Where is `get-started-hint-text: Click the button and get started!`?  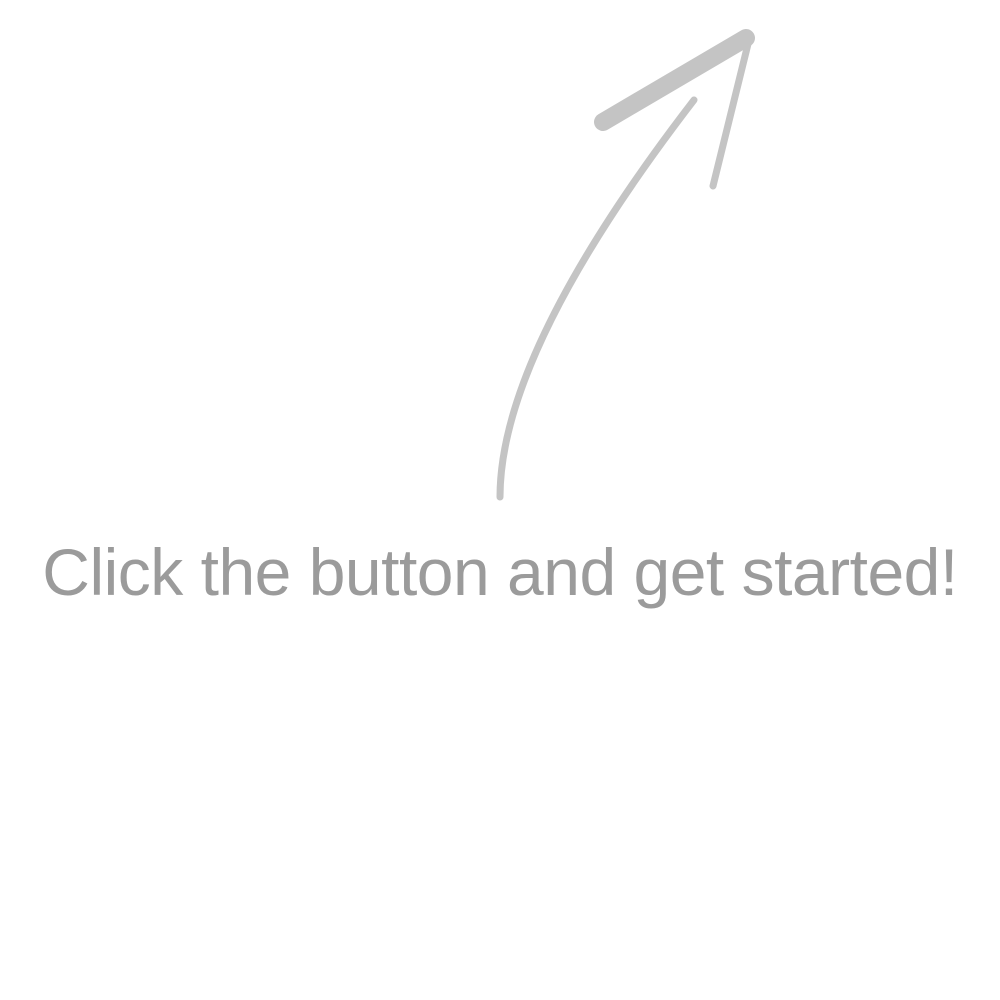 get-started-hint-text: Click the button and get started! is located at coordinates (500, 572).